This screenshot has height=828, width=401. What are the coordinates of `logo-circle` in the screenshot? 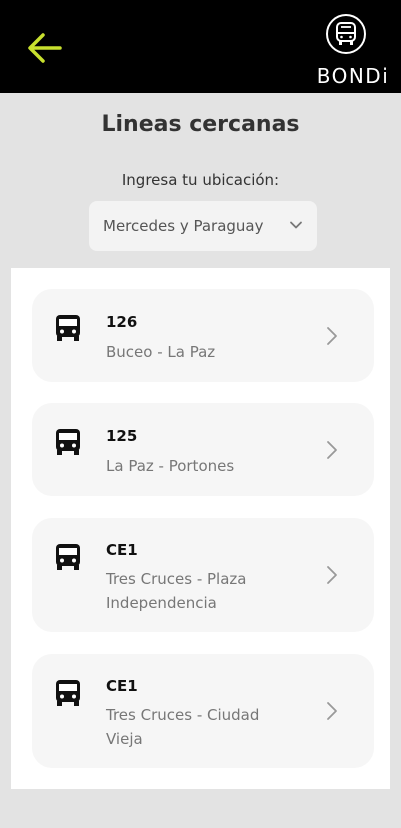 It's located at (346, 34).